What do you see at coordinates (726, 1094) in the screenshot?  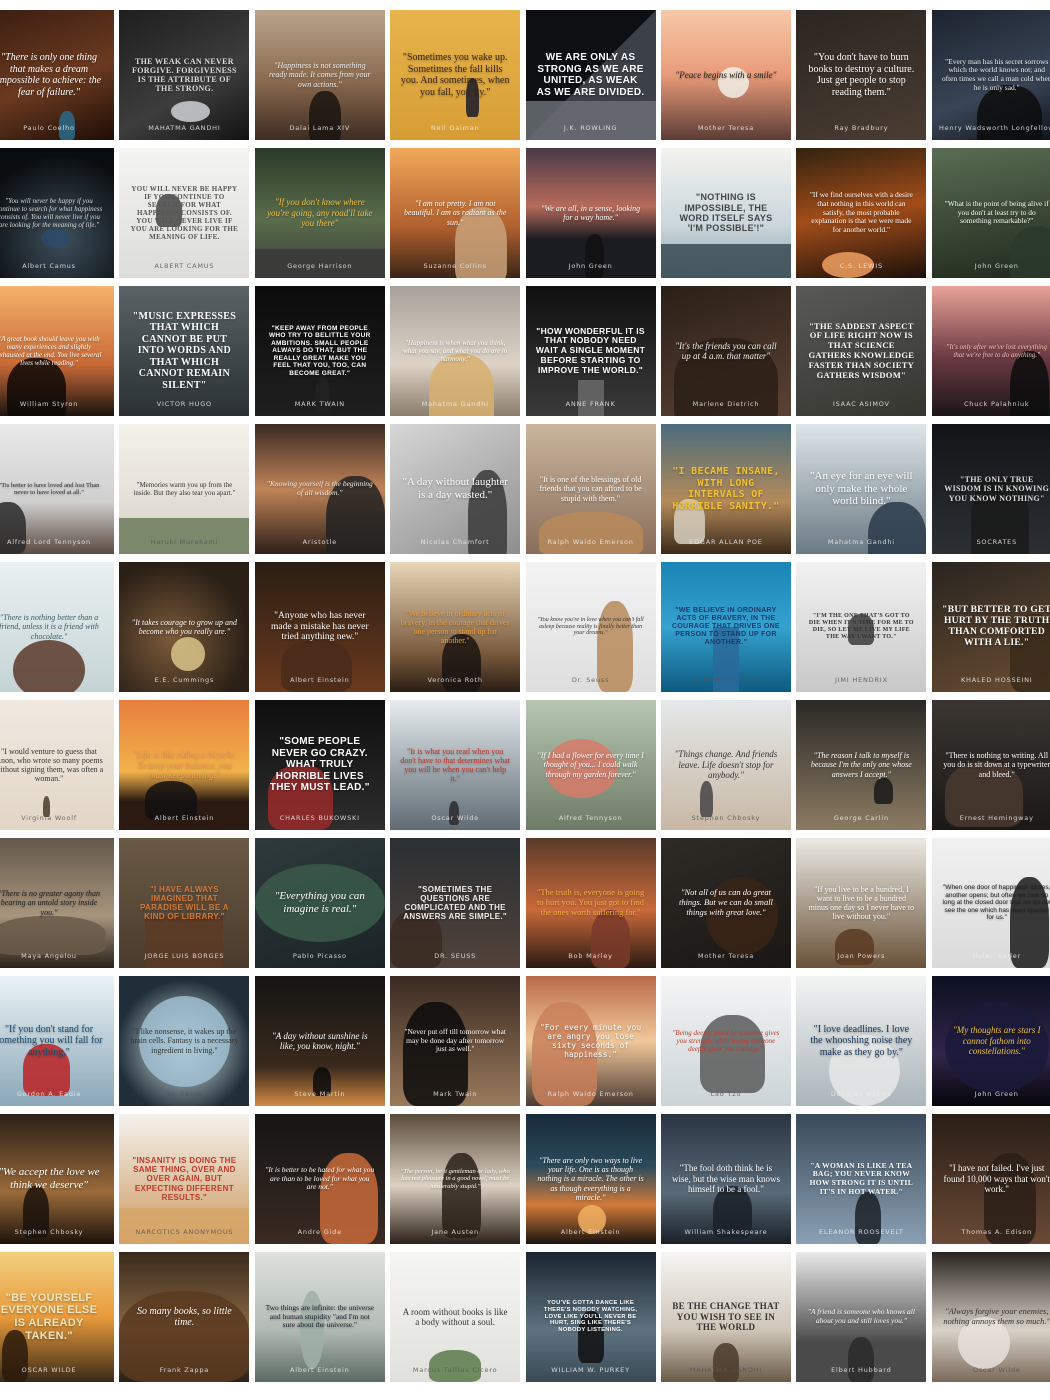 I see `quote-author: Lao Tzu` at bounding box center [726, 1094].